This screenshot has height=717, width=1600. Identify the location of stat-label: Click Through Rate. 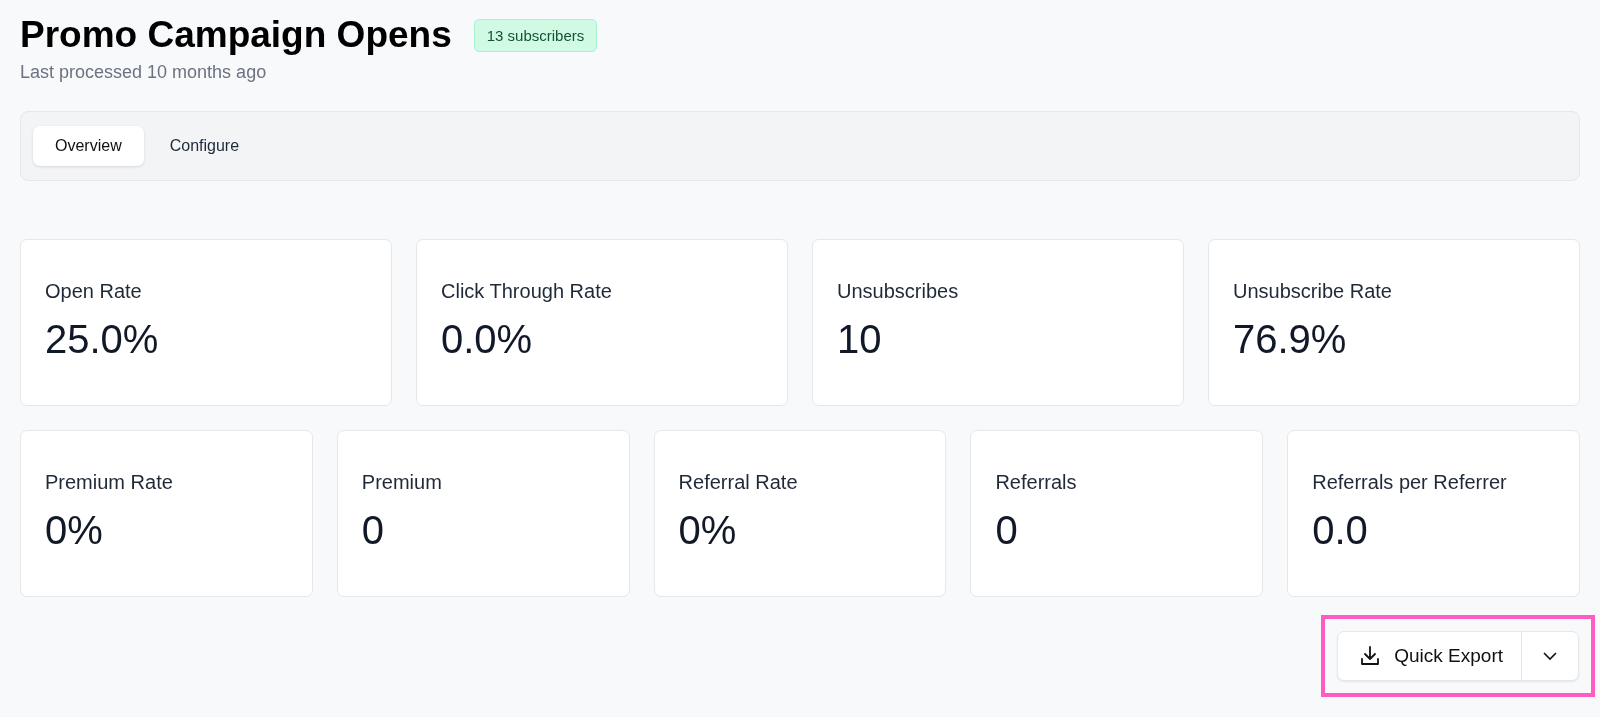
(527, 291).